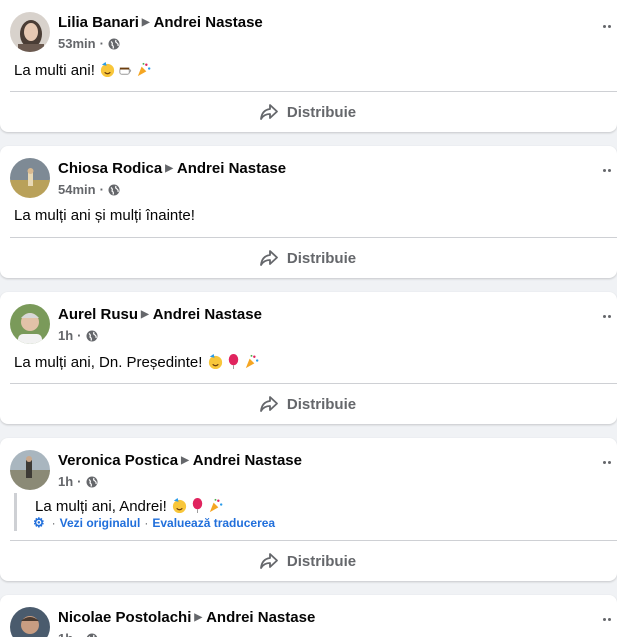 The image size is (617, 637). What do you see at coordinates (98, 22) in the screenshot?
I see `author-name: Lilia Banari` at bounding box center [98, 22].